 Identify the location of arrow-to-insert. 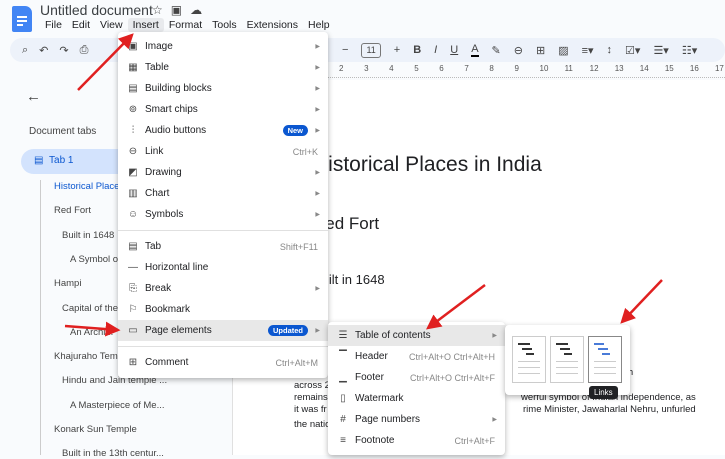
(105, 62).